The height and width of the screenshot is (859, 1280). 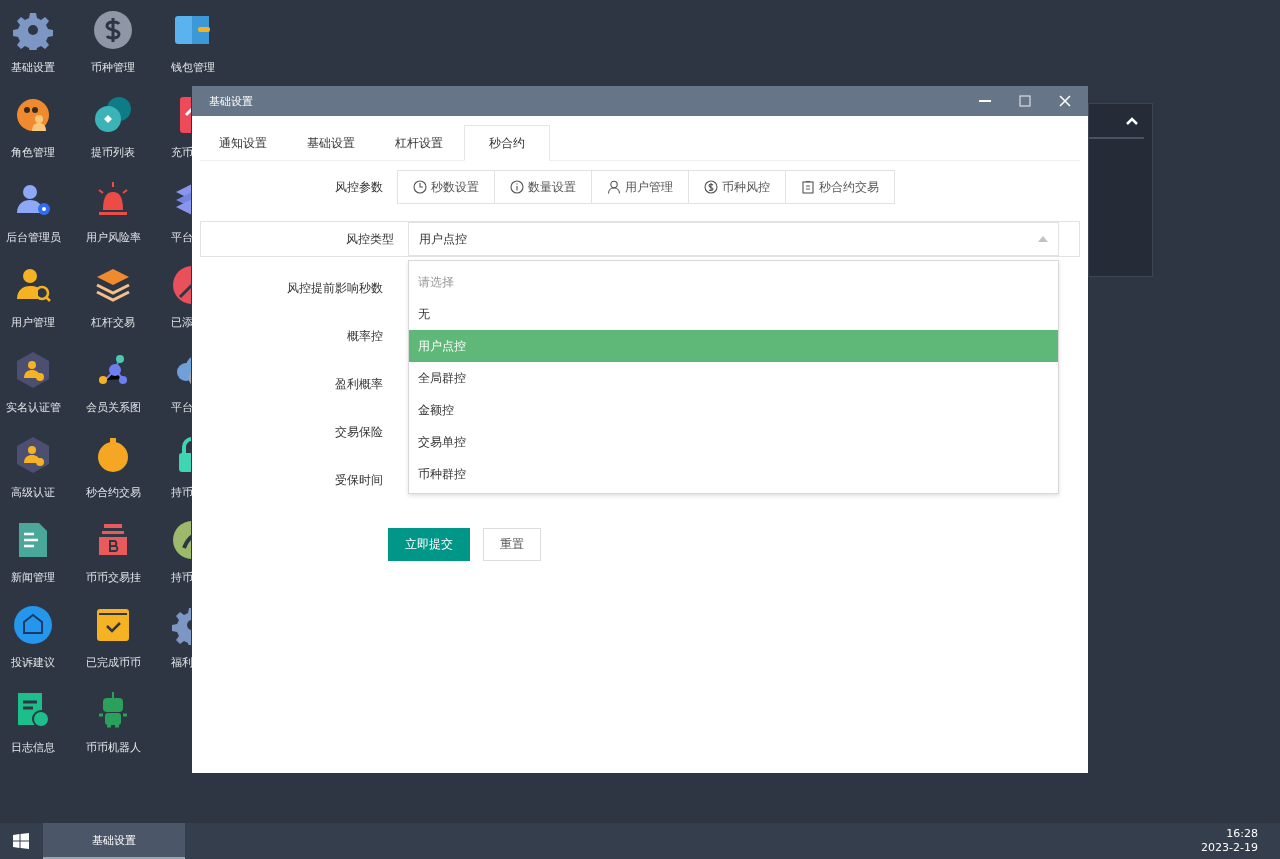 I want to click on dropdown-option: 全局群控, so click(x=733, y=378).